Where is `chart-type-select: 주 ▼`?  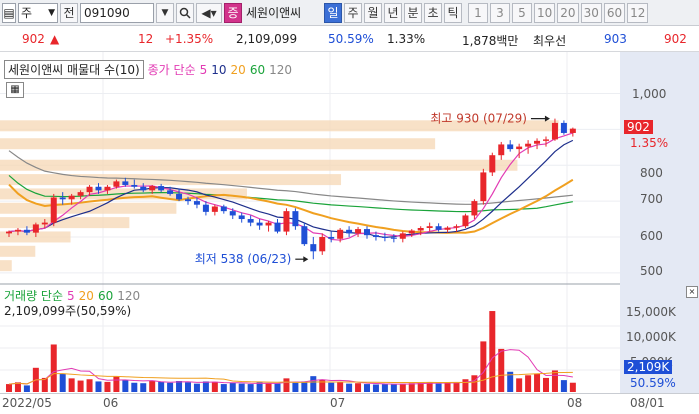 chart-type-select: 주 ▼ is located at coordinates (38, 12).